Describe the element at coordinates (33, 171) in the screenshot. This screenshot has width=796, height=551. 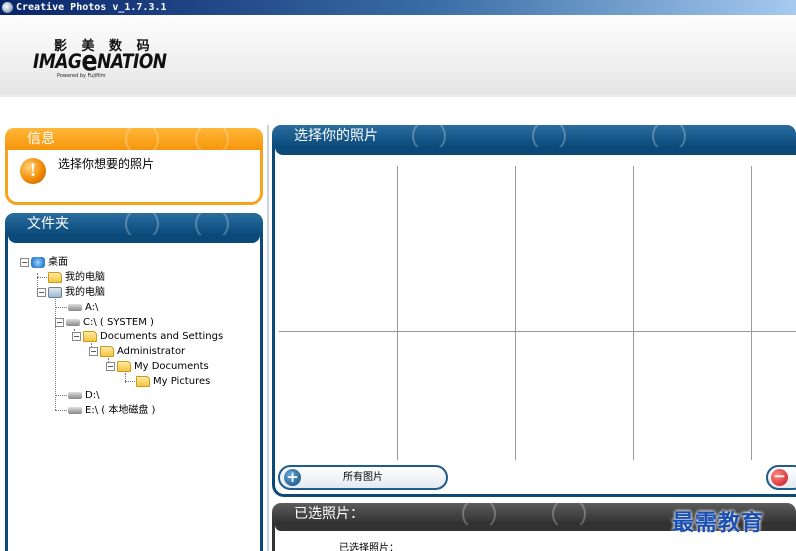
I see `warning-icon: !` at that location.